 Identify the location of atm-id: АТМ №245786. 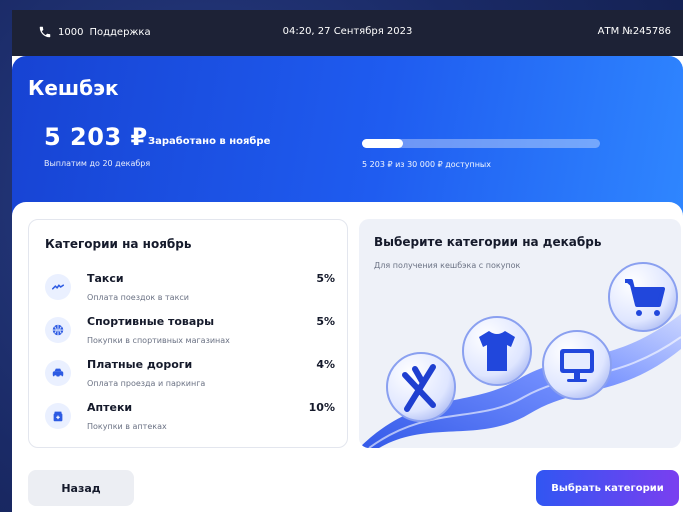
(634, 31).